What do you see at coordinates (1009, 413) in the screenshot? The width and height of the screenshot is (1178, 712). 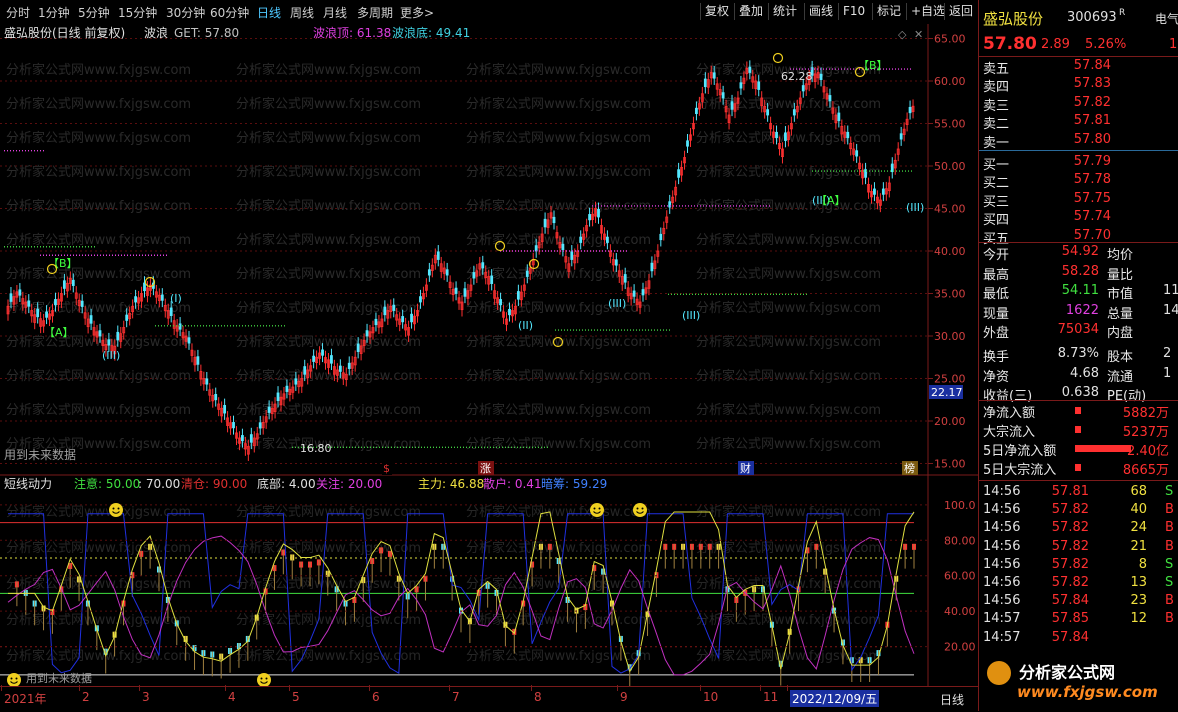 I see `flow-label: 净流入额` at bounding box center [1009, 413].